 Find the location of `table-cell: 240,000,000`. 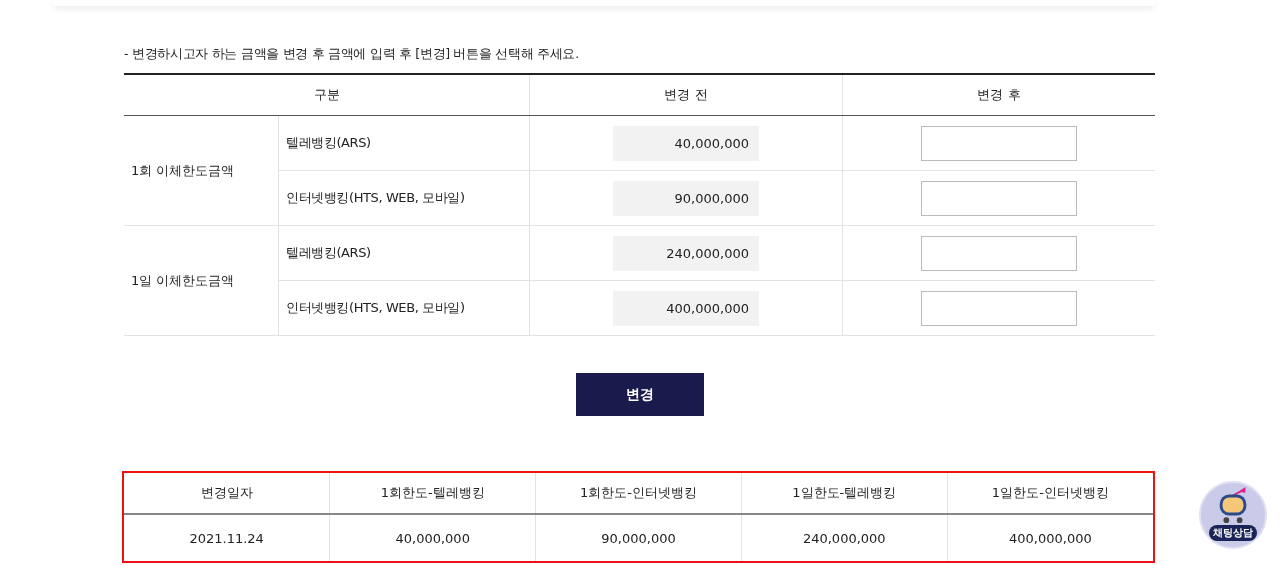

table-cell: 240,000,000 is located at coordinates (844, 537).